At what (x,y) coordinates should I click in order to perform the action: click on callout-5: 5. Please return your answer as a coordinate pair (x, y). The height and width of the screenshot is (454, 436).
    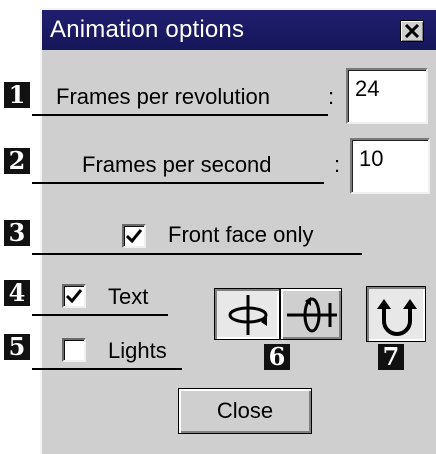
    Looking at the image, I should click on (17, 347).